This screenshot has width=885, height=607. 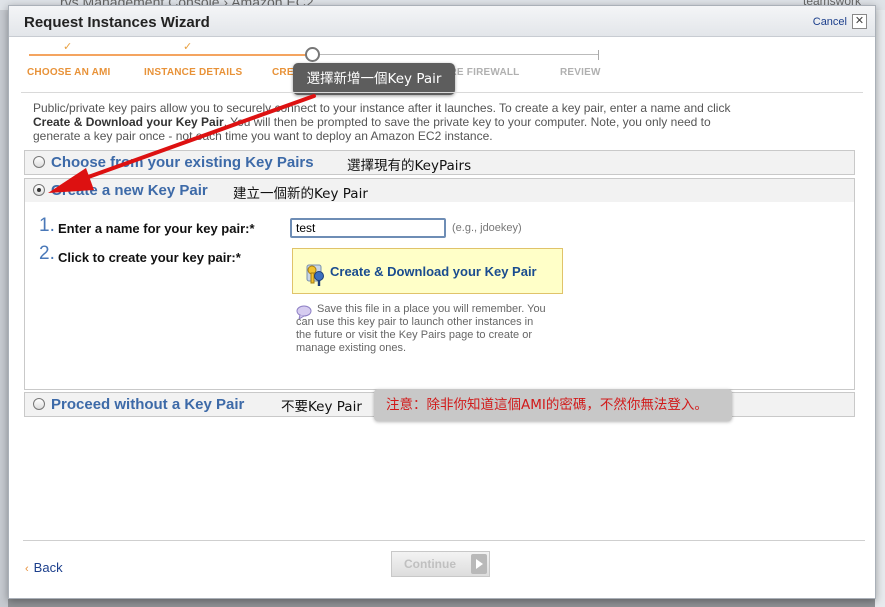 What do you see at coordinates (4, 308) in the screenshot?
I see `background-left-edge` at bounding box center [4, 308].